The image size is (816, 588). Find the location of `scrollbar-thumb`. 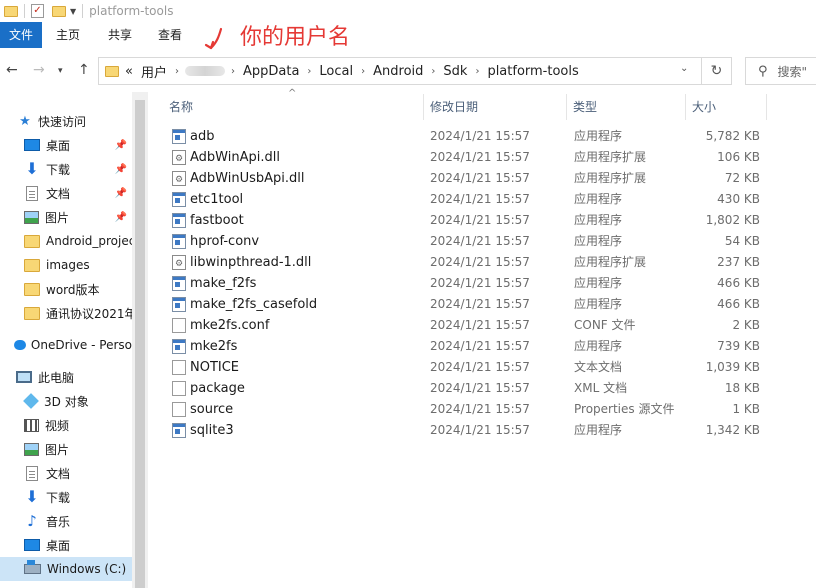

scrollbar-thumb is located at coordinates (140, 344).